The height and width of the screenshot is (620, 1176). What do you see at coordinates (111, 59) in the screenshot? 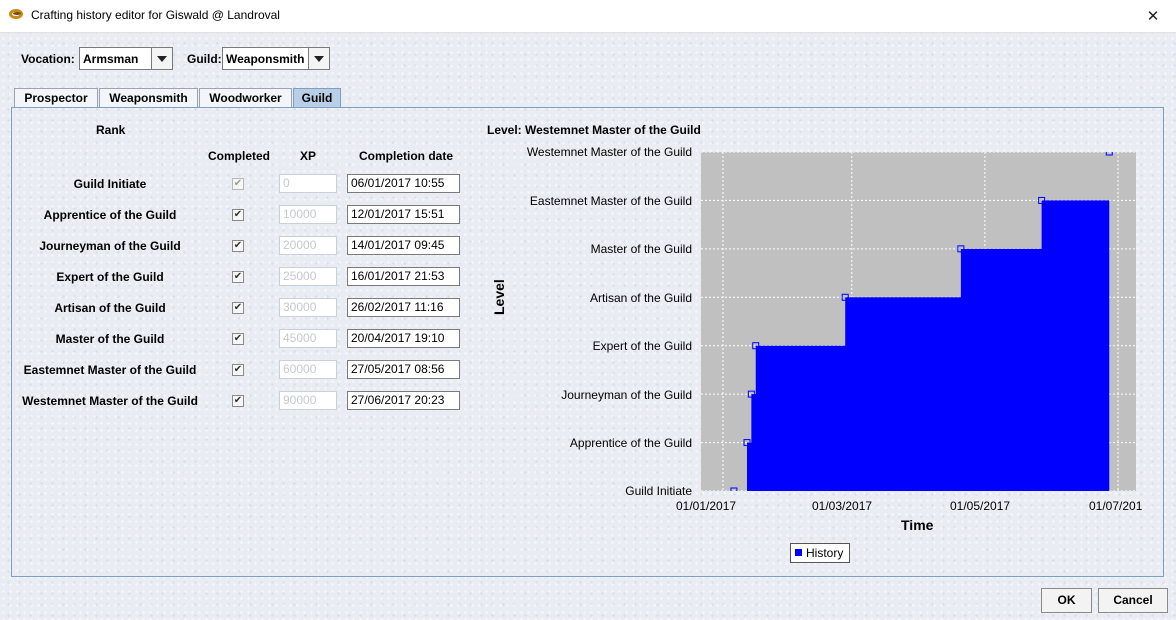
I see `vocation-value: Armsman` at bounding box center [111, 59].